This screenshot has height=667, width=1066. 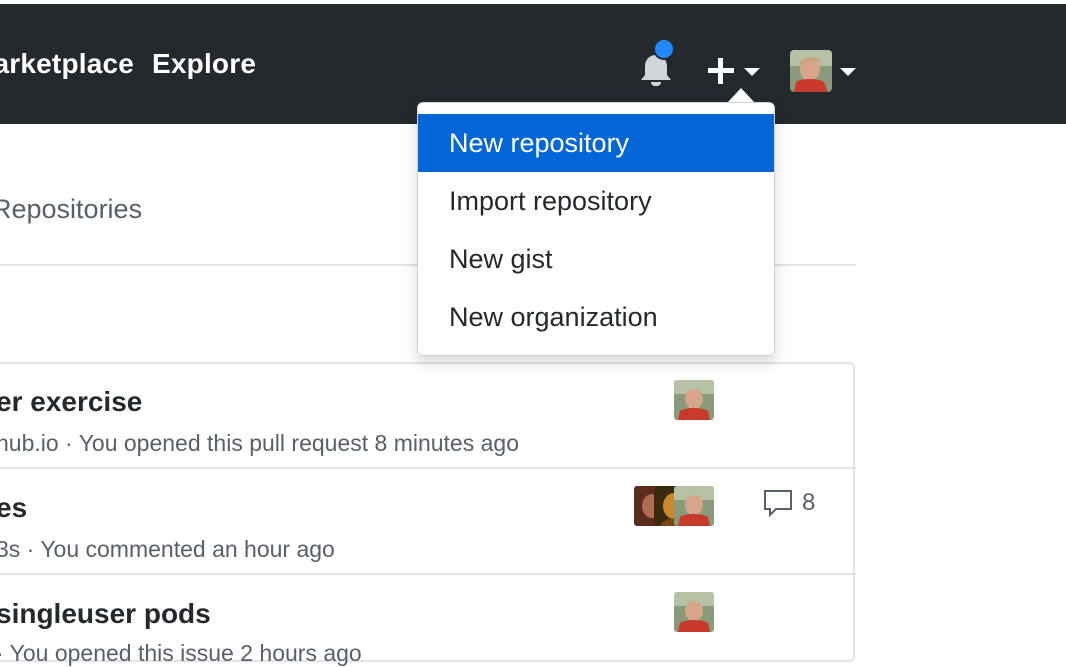 I want to click on row-title-link: er exercise, so click(x=71, y=402).